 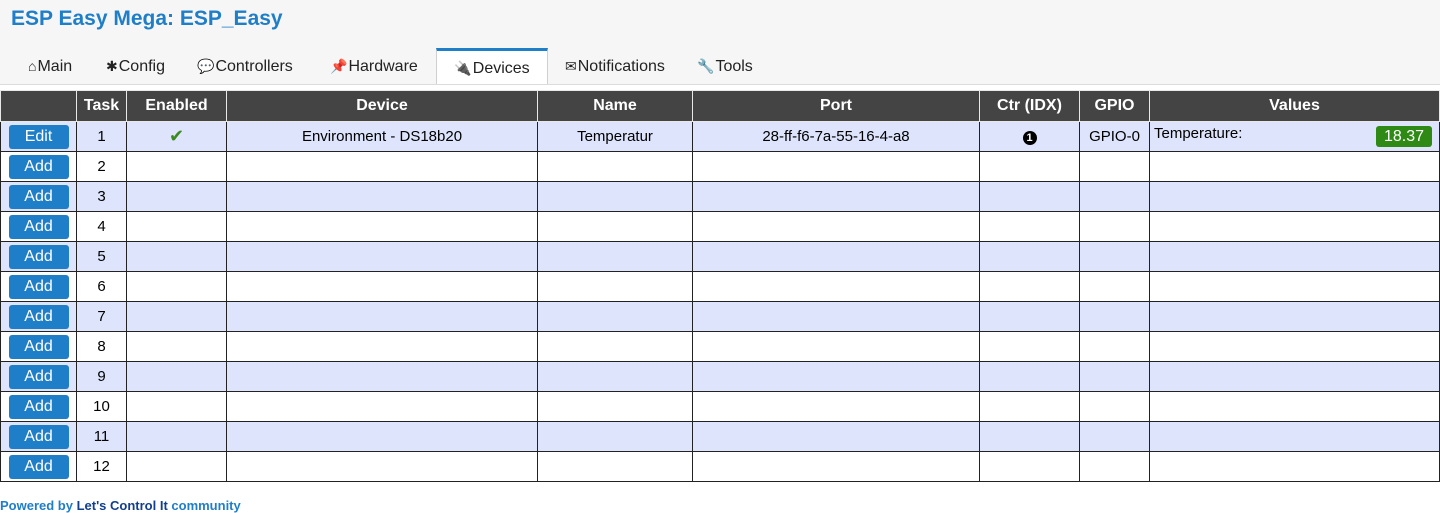 I want to click on controller-idx-cell: 1, so click(x=1029, y=136).